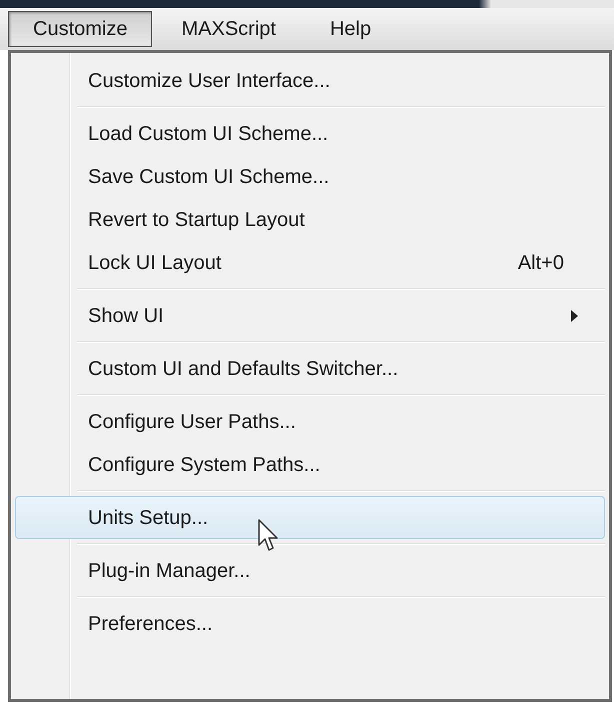 This screenshot has height=704, width=614. I want to click on menu-item: Lock UI Layout Alt+0, so click(310, 262).